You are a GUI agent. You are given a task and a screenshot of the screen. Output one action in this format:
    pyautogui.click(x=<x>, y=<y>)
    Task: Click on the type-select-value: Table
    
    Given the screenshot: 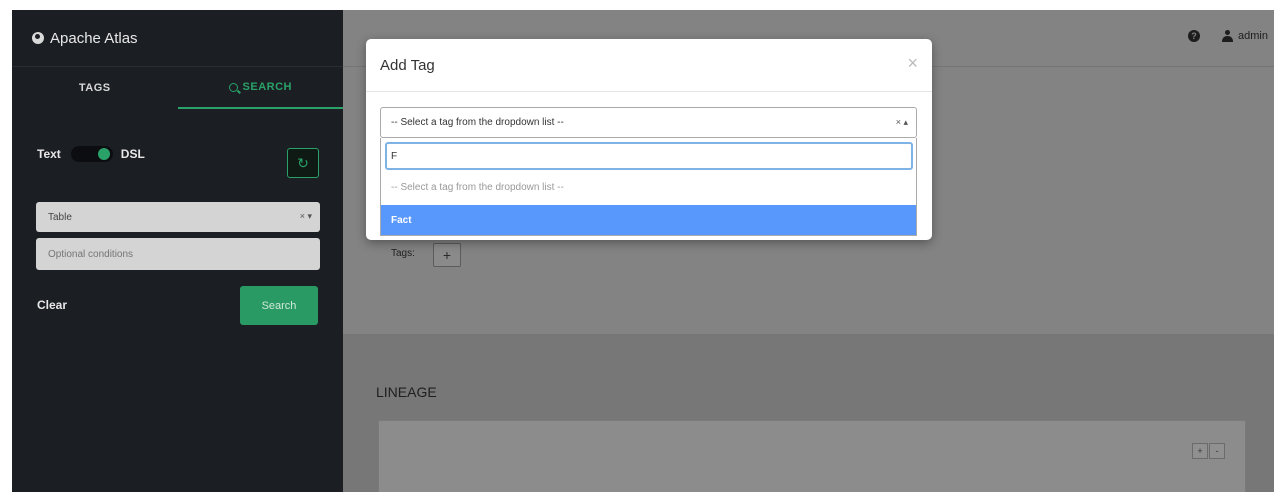 What is the action you would take?
    pyautogui.click(x=60, y=217)
    